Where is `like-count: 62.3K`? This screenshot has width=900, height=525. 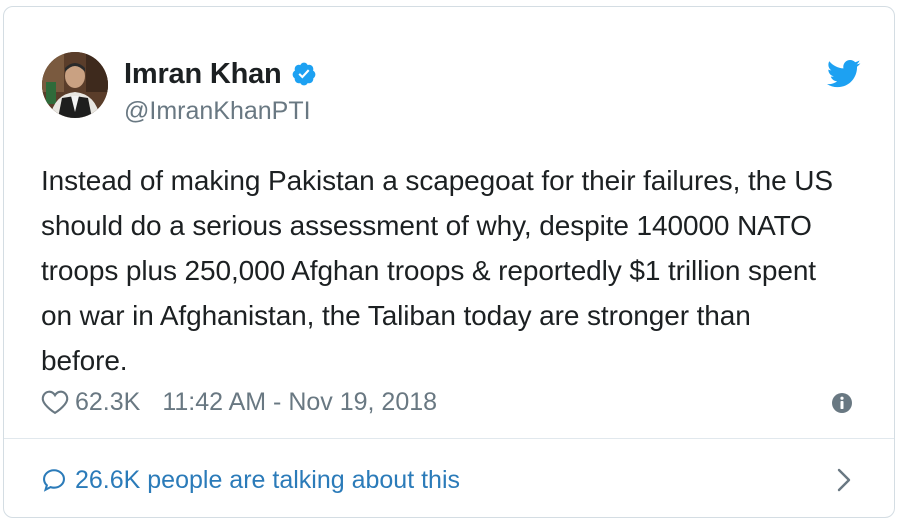
like-count: 62.3K is located at coordinates (107, 402).